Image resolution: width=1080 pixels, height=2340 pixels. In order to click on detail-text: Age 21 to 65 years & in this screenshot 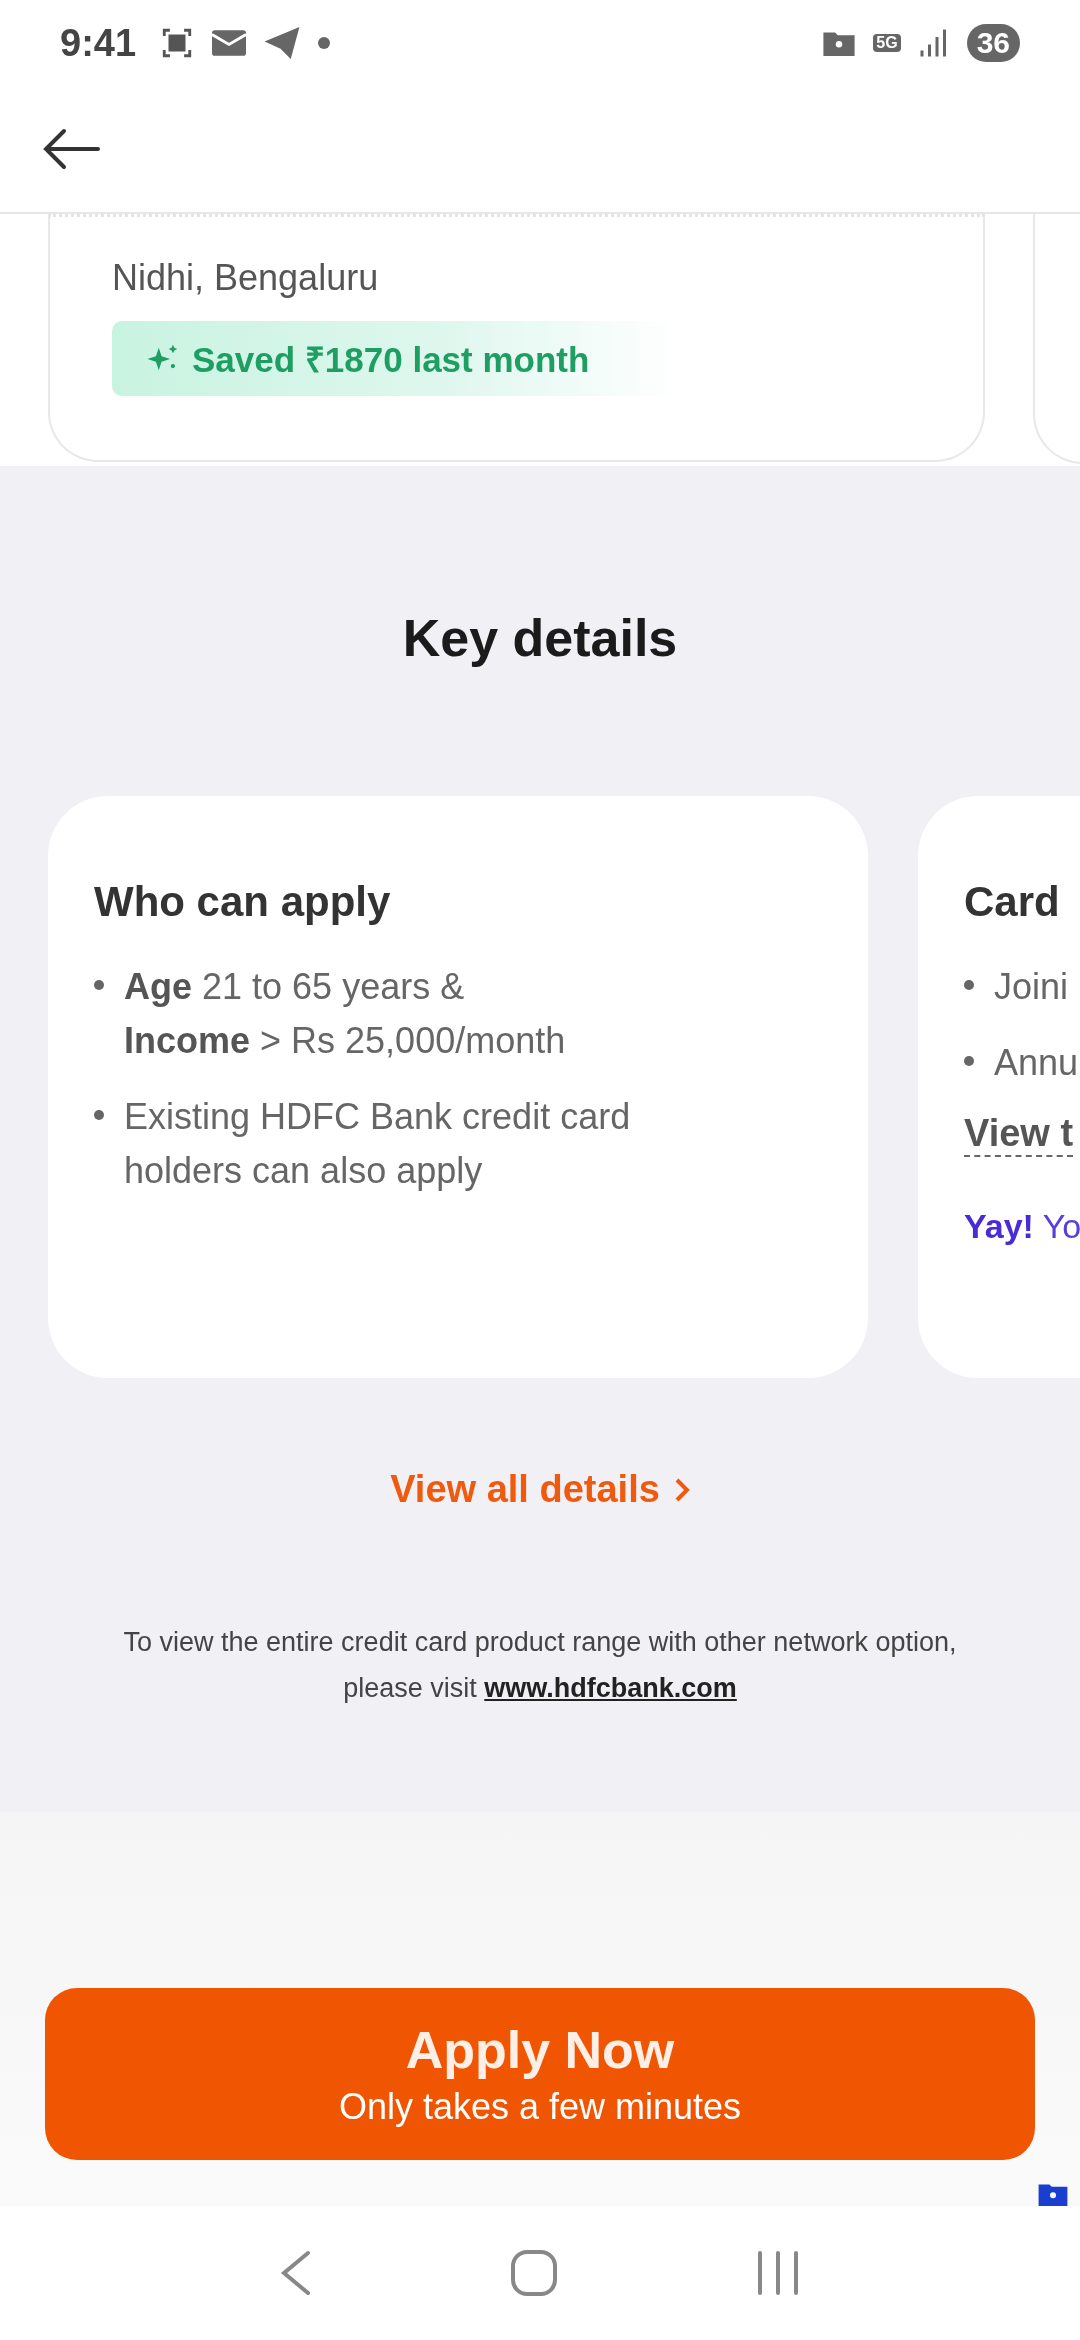, I will do `click(295, 987)`.